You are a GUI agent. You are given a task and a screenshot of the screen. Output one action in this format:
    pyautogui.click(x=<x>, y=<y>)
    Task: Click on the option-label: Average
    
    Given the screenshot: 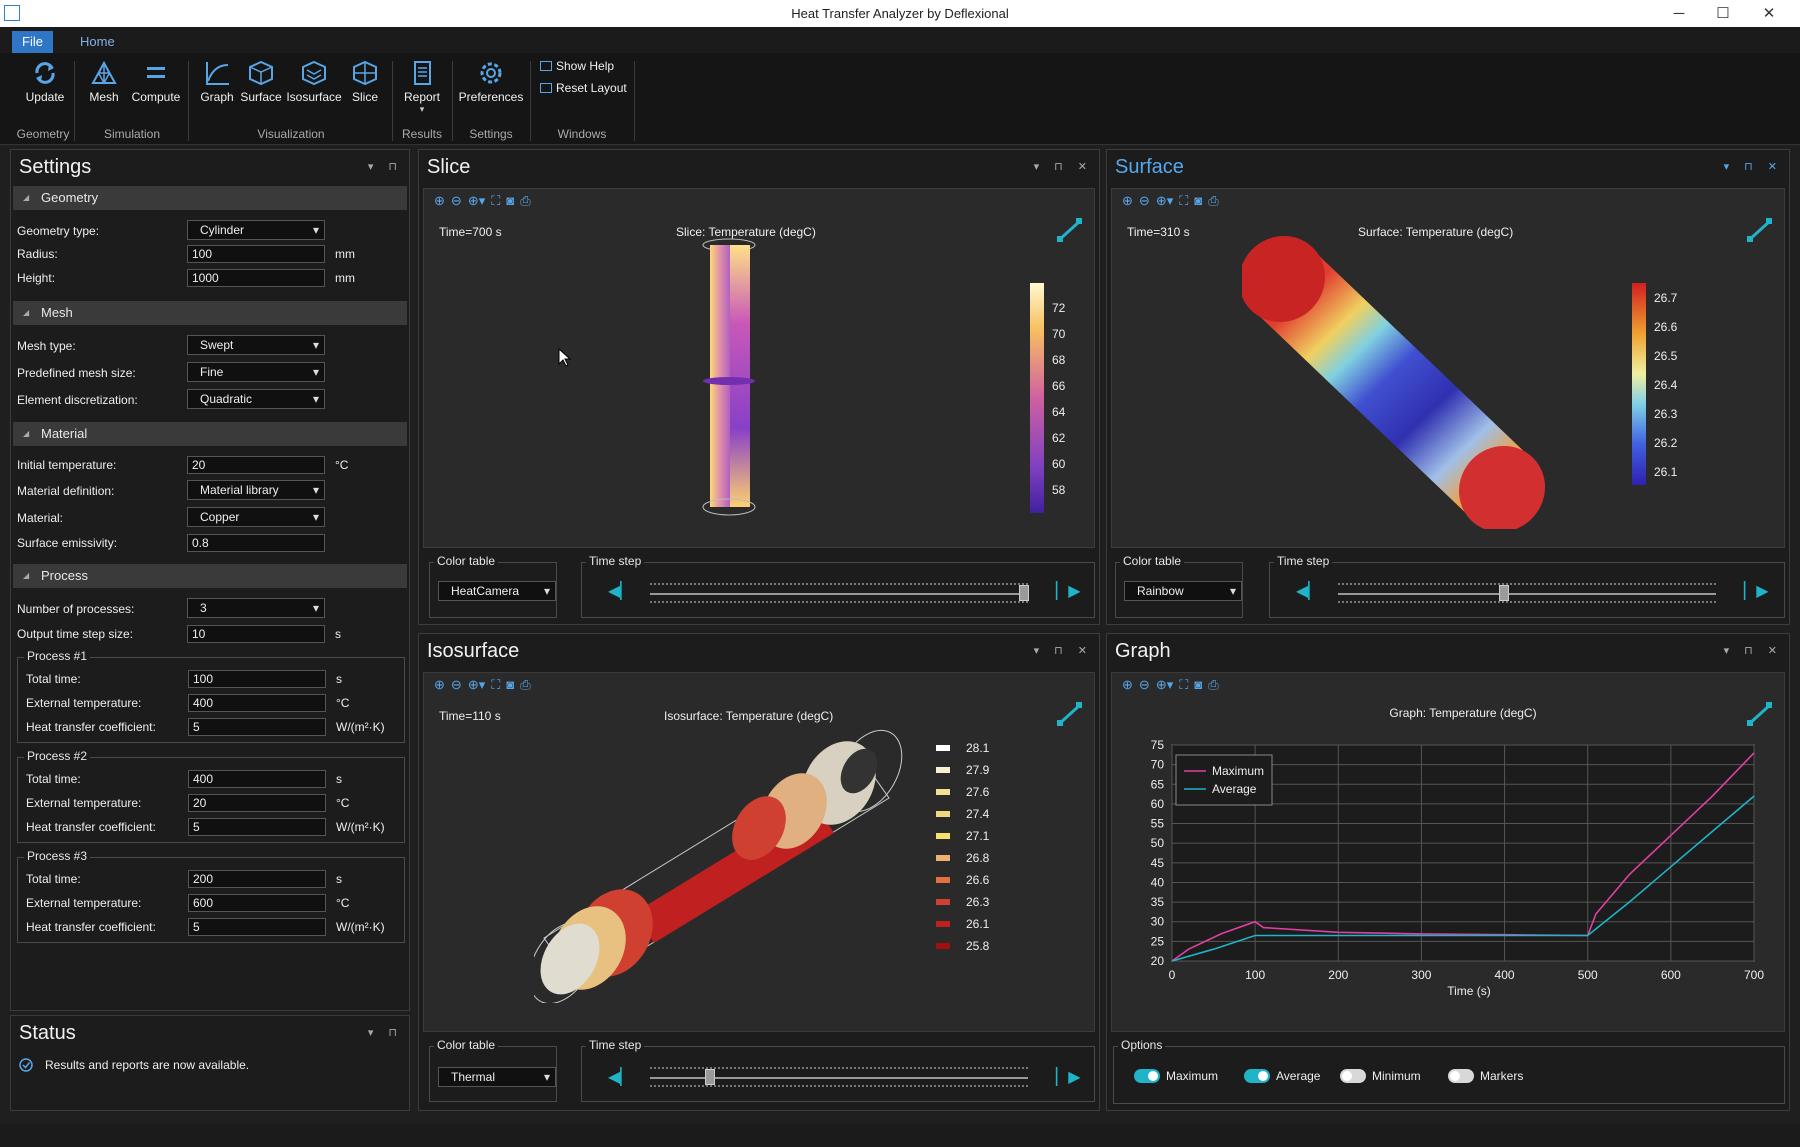 What is the action you would take?
    pyautogui.click(x=1298, y=1076)
    